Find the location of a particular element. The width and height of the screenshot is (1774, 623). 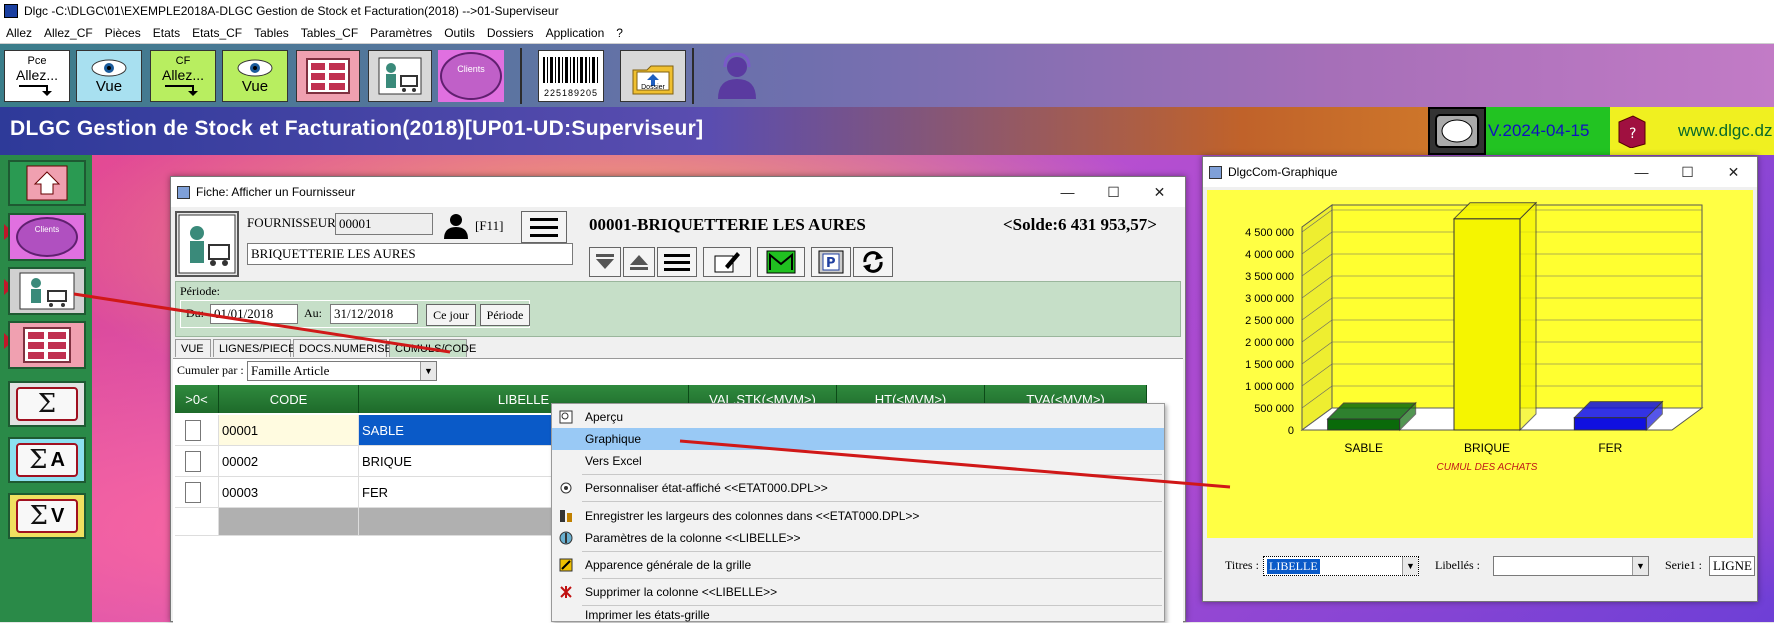

menu-item-apparence-grille: Apparence générale de la grille is located at coordinates (858, 565).